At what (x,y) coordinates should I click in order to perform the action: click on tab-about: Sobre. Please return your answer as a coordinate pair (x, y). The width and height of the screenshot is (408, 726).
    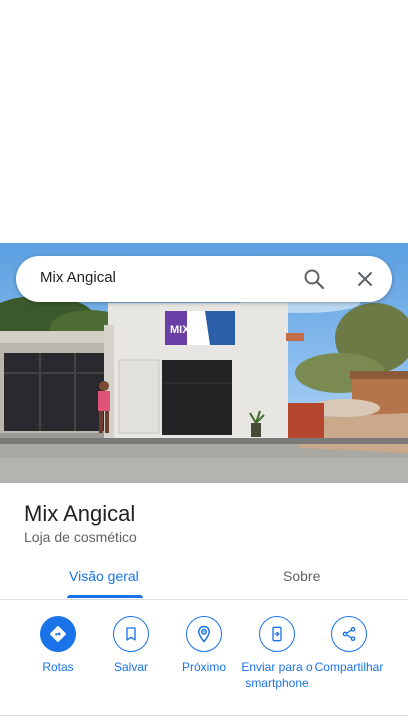
    Looking at the image, I should click on (301, 578).